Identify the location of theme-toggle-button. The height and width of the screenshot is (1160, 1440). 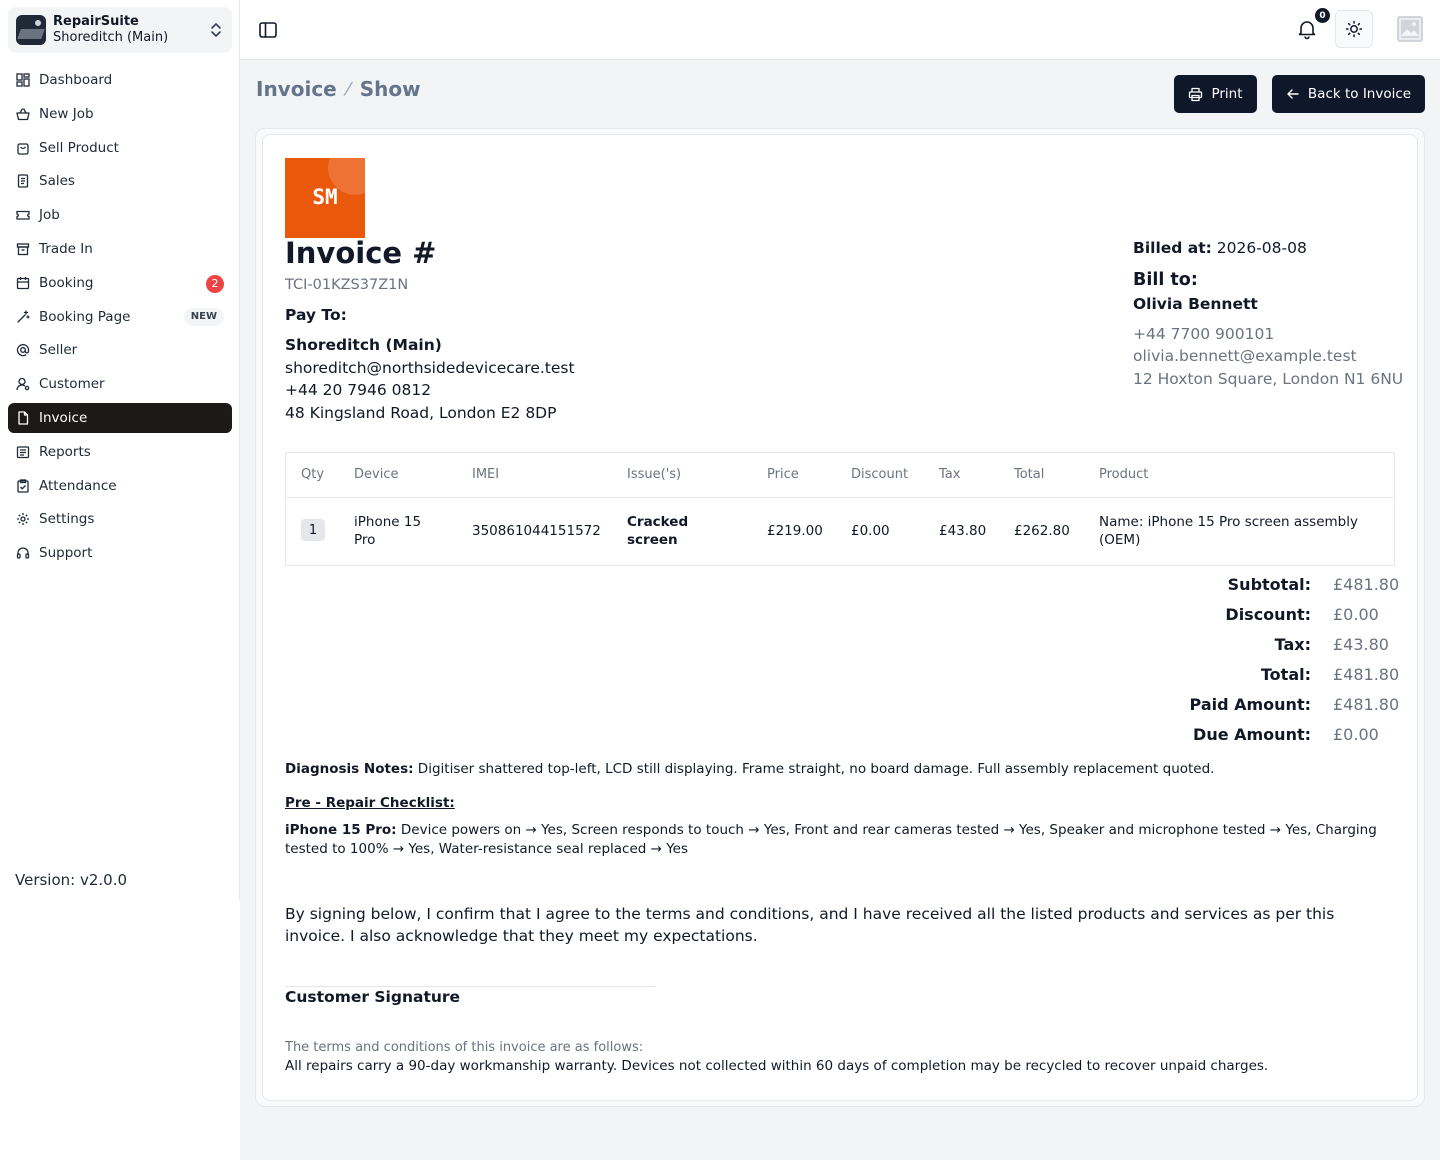
(1354, 29).